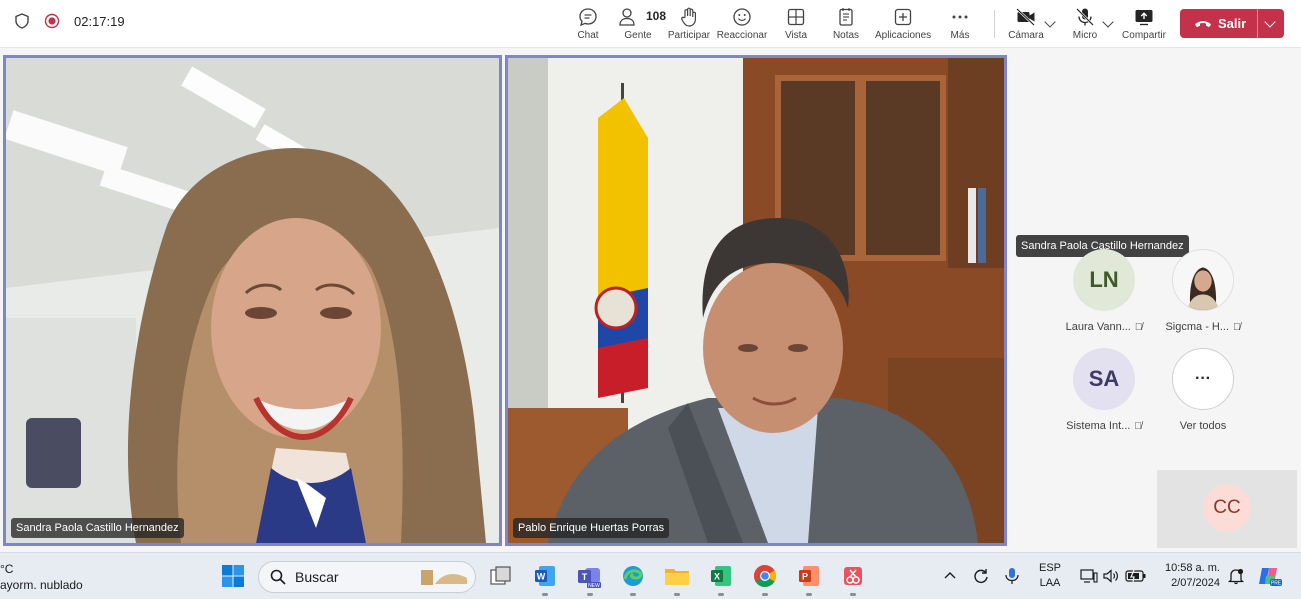 This screenshot has height=599, width=1301. What do you see at coordinates (1144, 35) in the screenshot?
I see `share-label: Compartir` at bounding box center [1144, 35].